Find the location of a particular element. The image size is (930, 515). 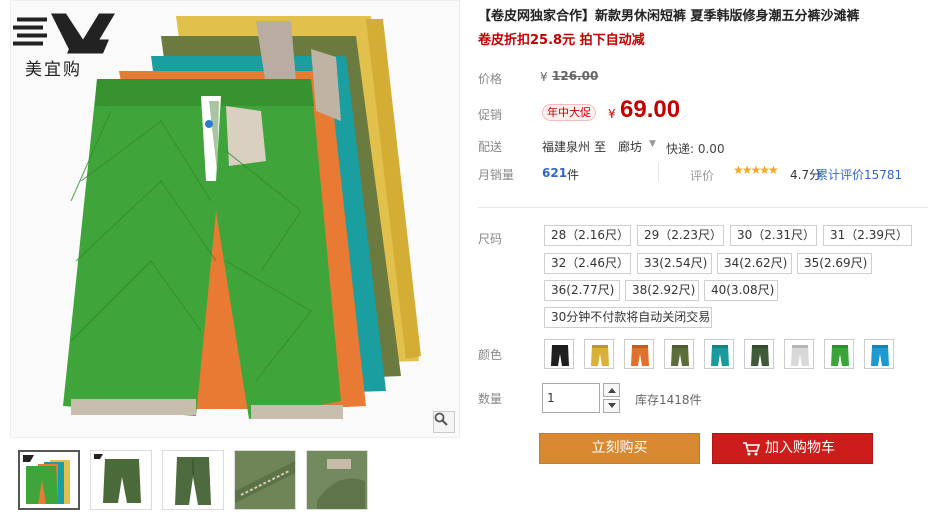

size-option-38: 38(2.92尺) is located at coordinates (662, 290).